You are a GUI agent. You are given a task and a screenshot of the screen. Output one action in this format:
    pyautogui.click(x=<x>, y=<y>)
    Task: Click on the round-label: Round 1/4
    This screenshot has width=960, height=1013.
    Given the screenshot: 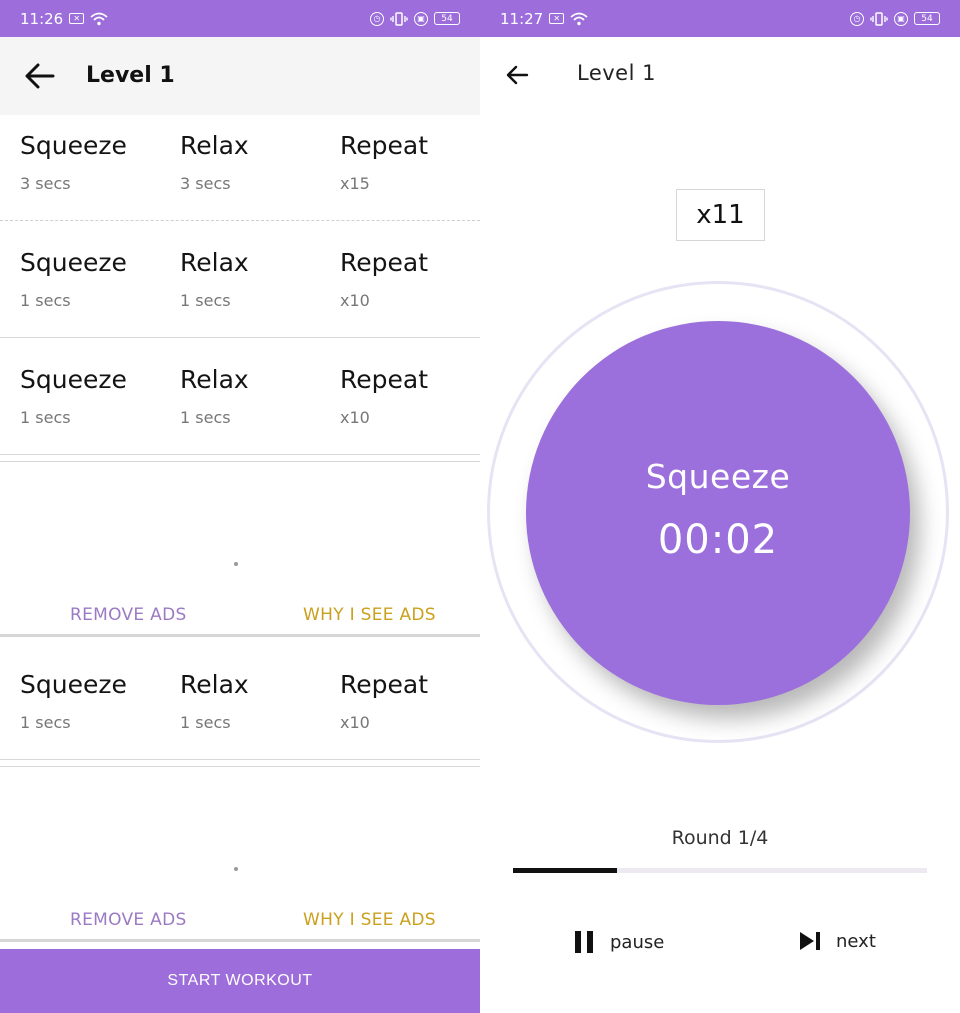 What is the action you would take?
    pyautogui.click(x=720, y=838)
    